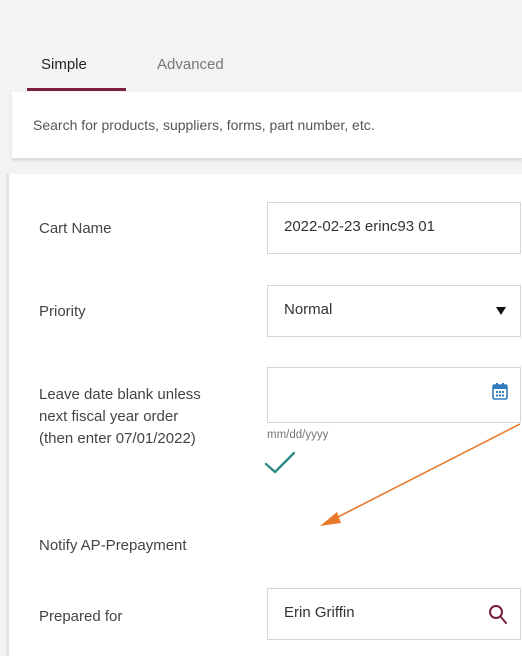 The width and height of the screenshot is (522, 656). I want to click on priority-label: Priority, so click(62, 311).